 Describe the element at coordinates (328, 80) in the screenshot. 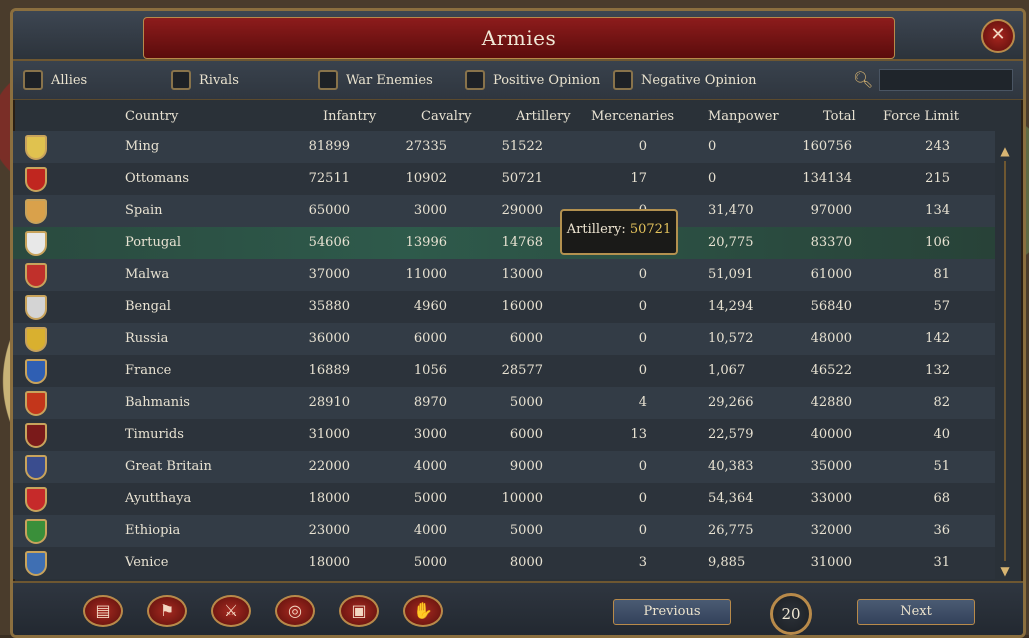

I see `war-enemies-checkbox` at that location.